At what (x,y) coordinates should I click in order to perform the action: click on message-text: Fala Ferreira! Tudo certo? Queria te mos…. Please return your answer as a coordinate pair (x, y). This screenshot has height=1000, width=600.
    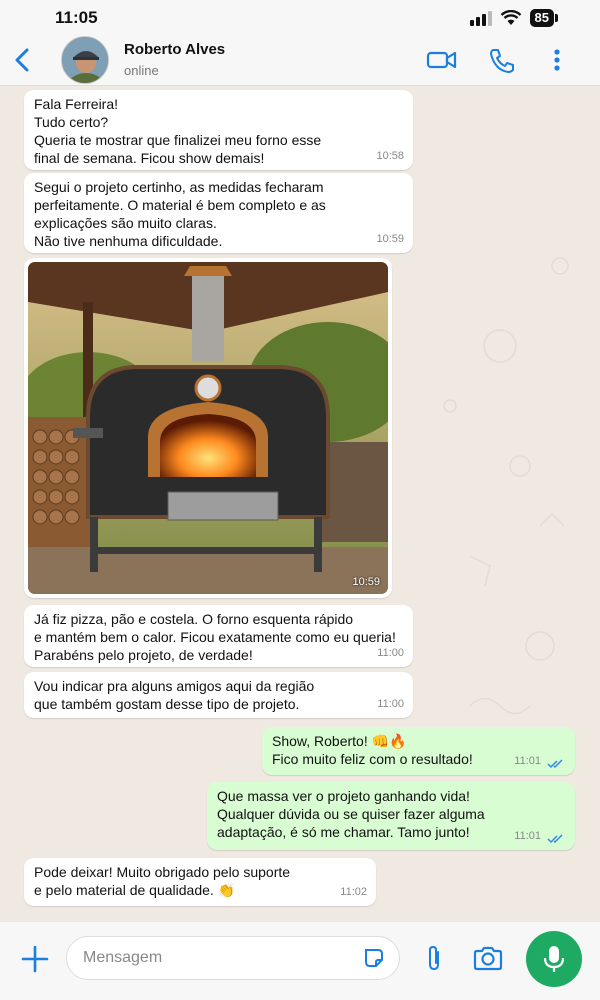
    Looking at the image, I should click on (178, 131).